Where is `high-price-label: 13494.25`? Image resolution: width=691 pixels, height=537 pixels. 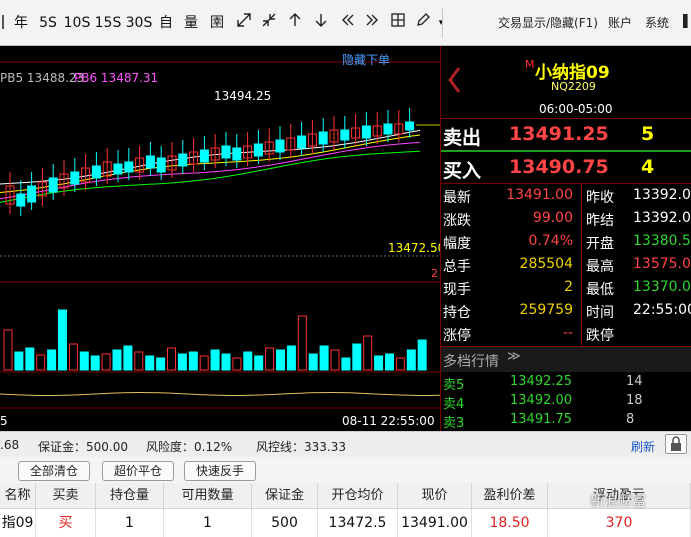
high-price-label: 13494.25 is located at coordinates (242, 96).